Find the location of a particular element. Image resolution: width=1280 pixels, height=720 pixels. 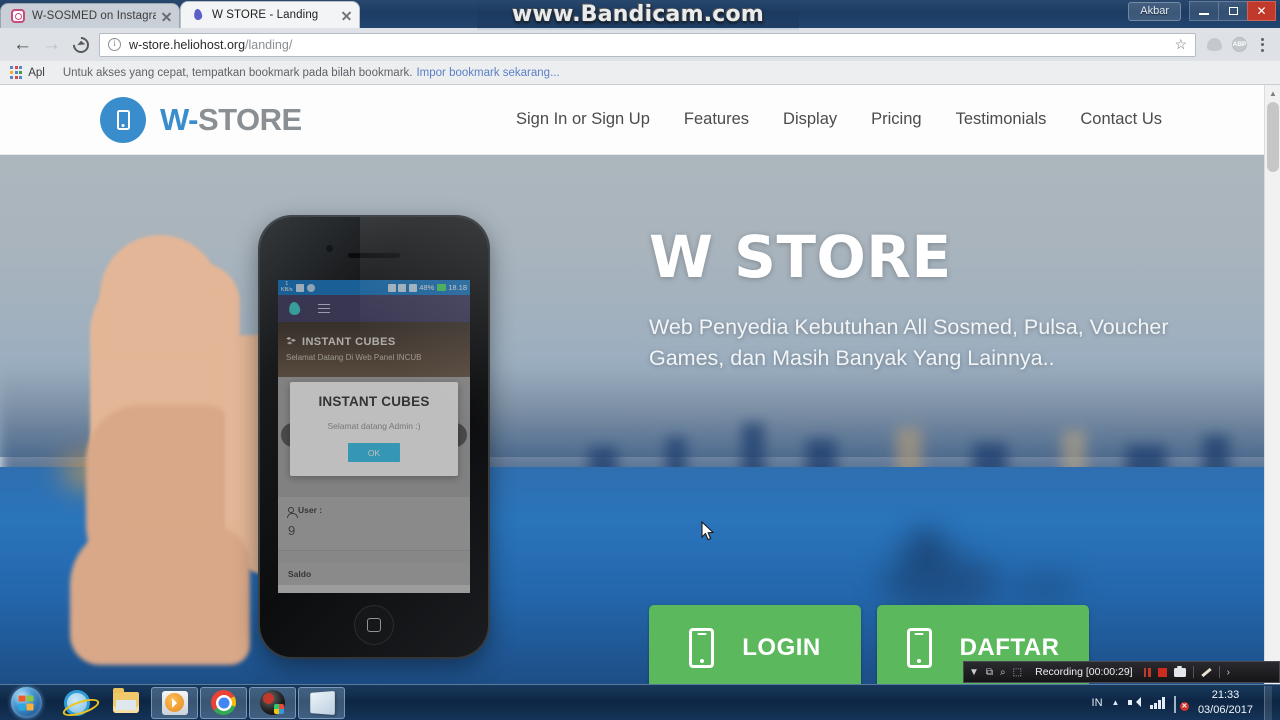

taskbar-item-windows-media-player is located at coordinates (174, 702).